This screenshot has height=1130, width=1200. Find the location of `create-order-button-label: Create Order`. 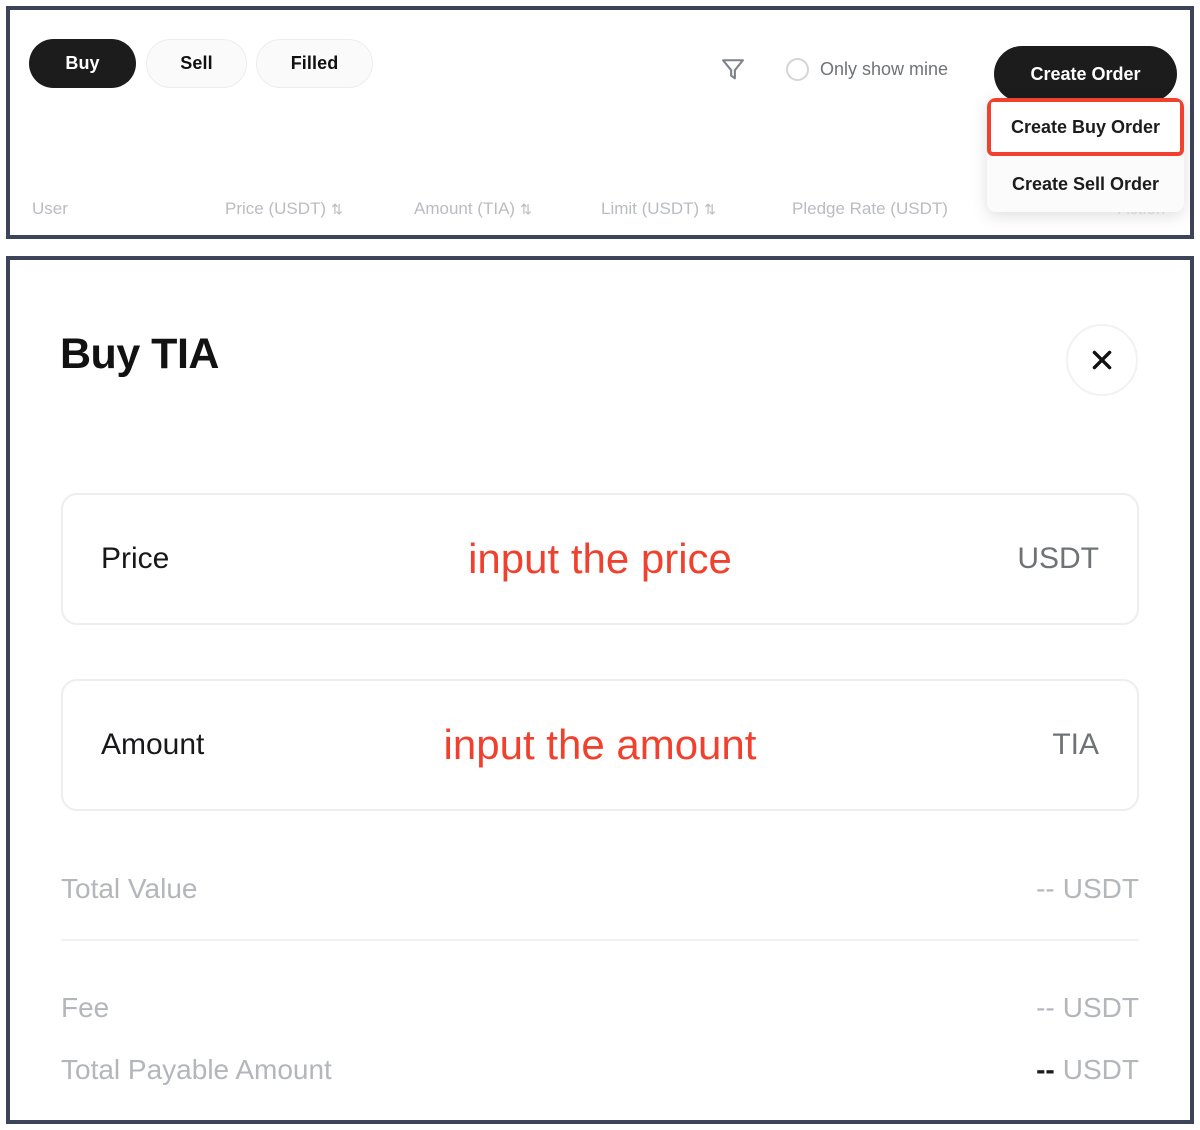

create-order-button-label: Create Order is located at coordinates (1085, 73).